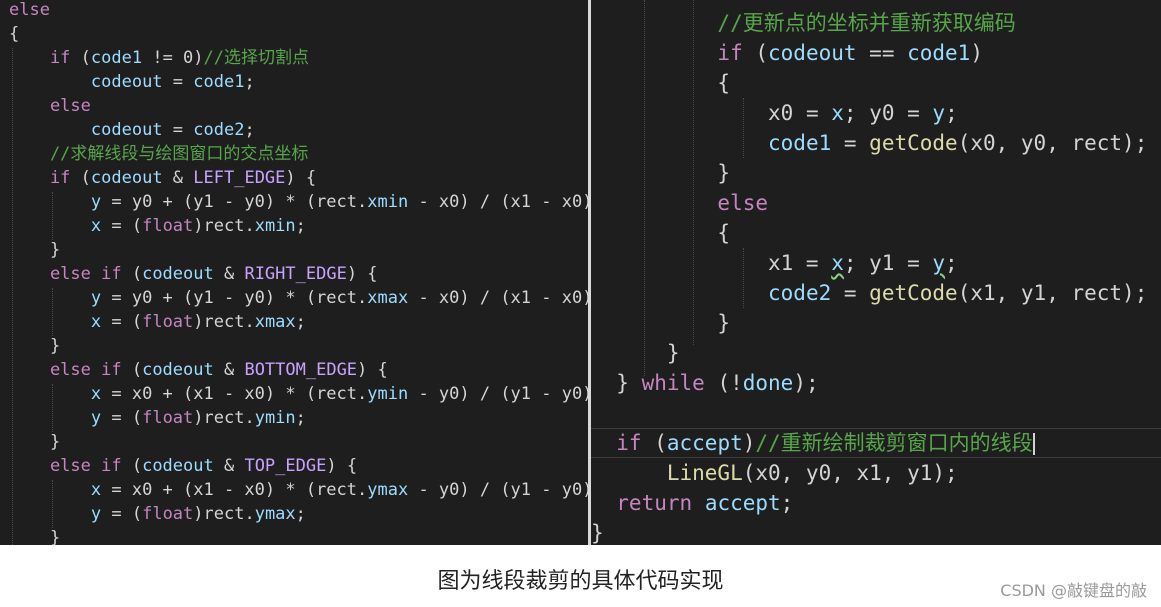 The image size is (1161, 607). I want to click on code-token: x1 =, so click(711, 263).